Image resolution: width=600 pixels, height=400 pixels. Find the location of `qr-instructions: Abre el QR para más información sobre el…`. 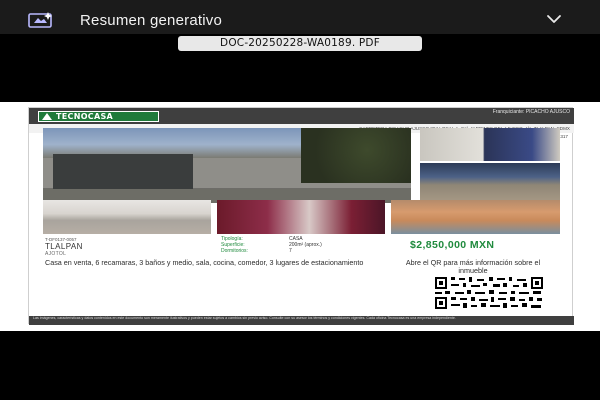

qr-instructions: Abre el QR para más información sobre el… is located at coordinates (473, 267).